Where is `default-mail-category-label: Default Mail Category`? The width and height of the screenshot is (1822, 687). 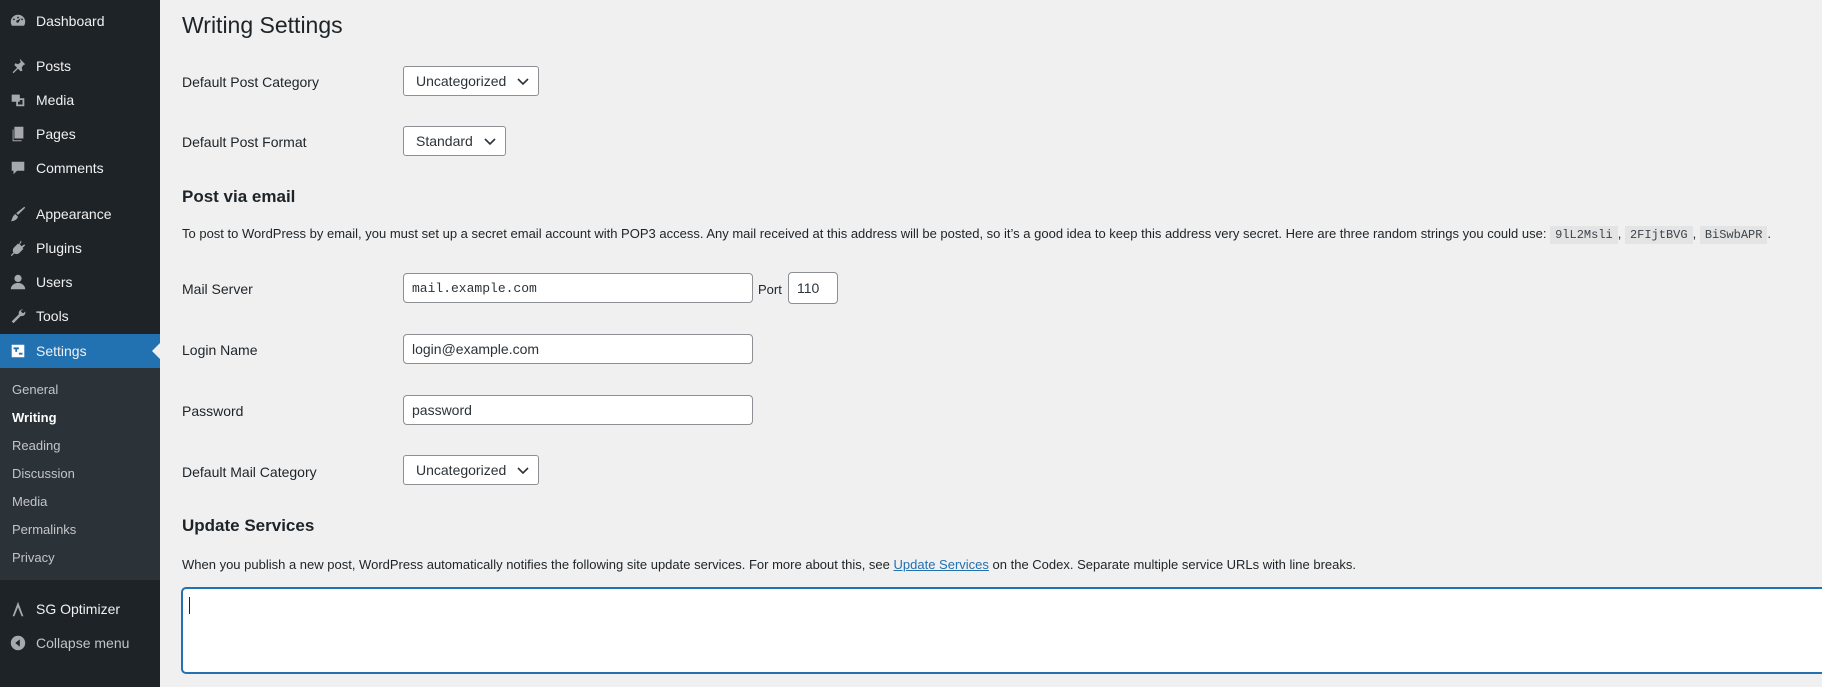 default-mail-category-label: Default Mail Category is located at coordinates (249, 472).